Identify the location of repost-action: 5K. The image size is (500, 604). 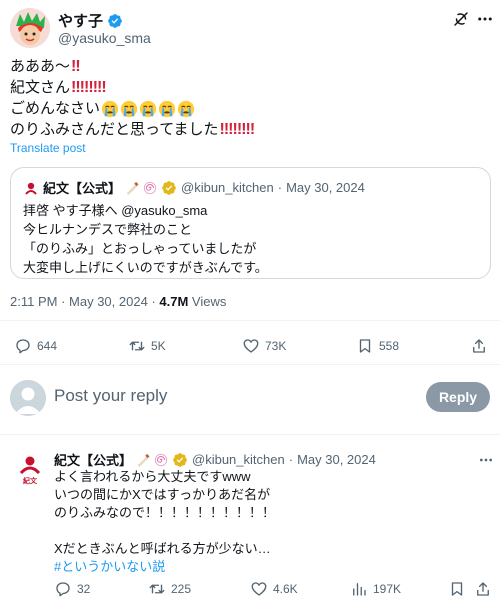
(147, 346).